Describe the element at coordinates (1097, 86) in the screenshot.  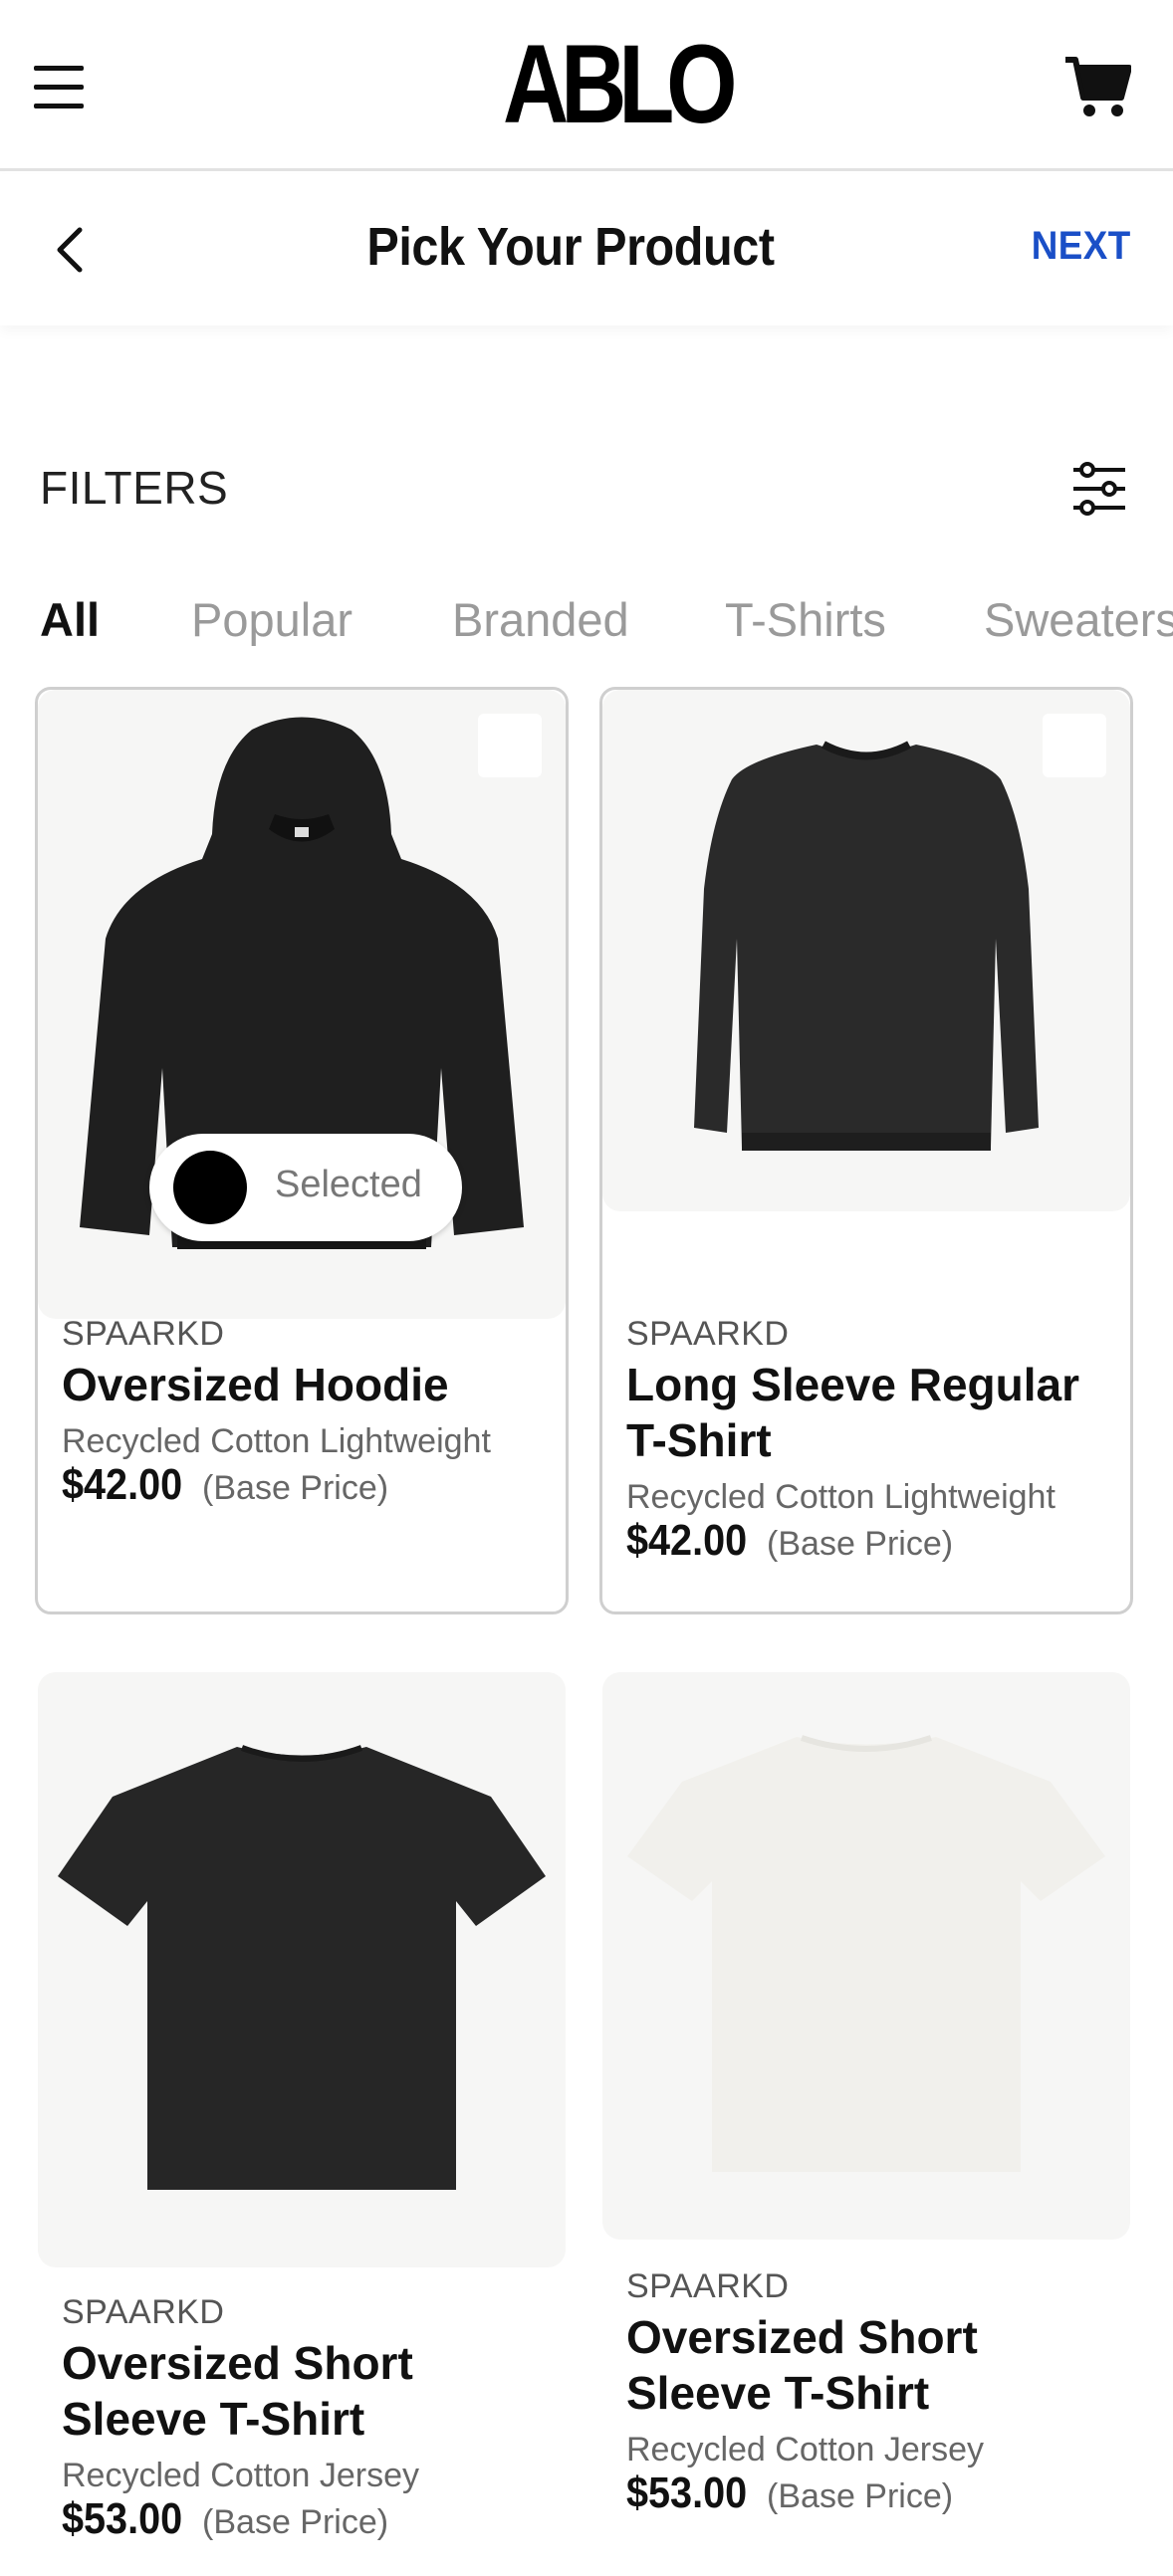
I see `shopping-cart-icon` at that location.